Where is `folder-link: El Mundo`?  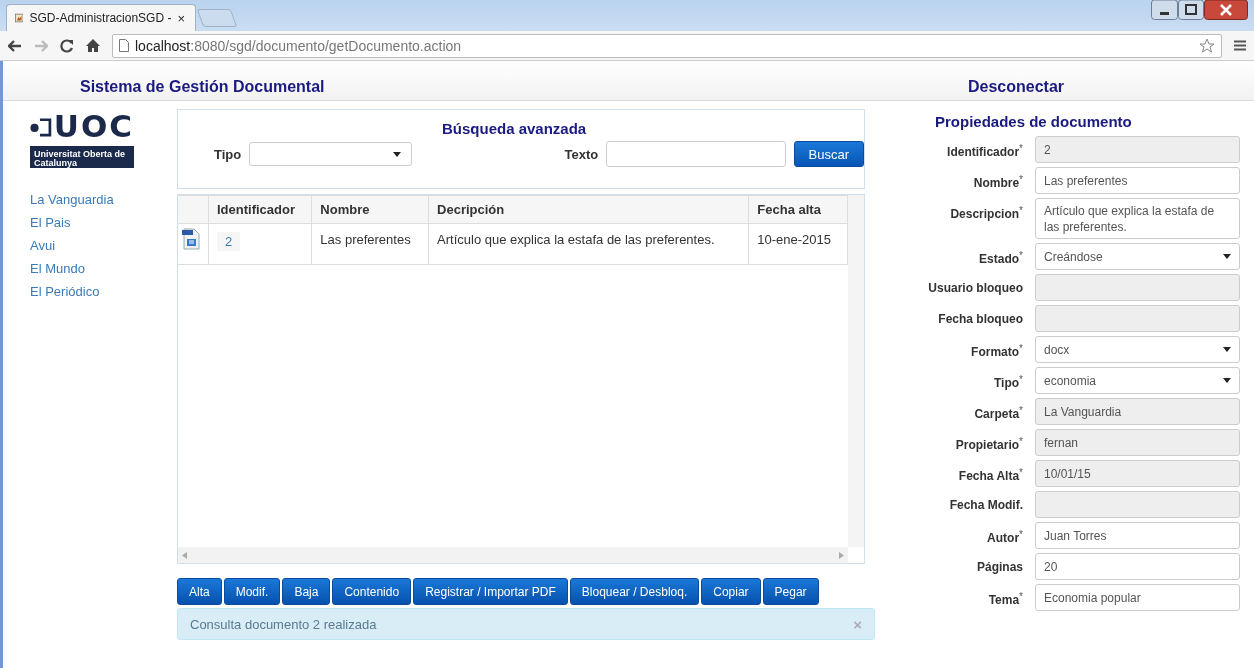 folder-link: El Mundo is located at coordinates (57, 268).